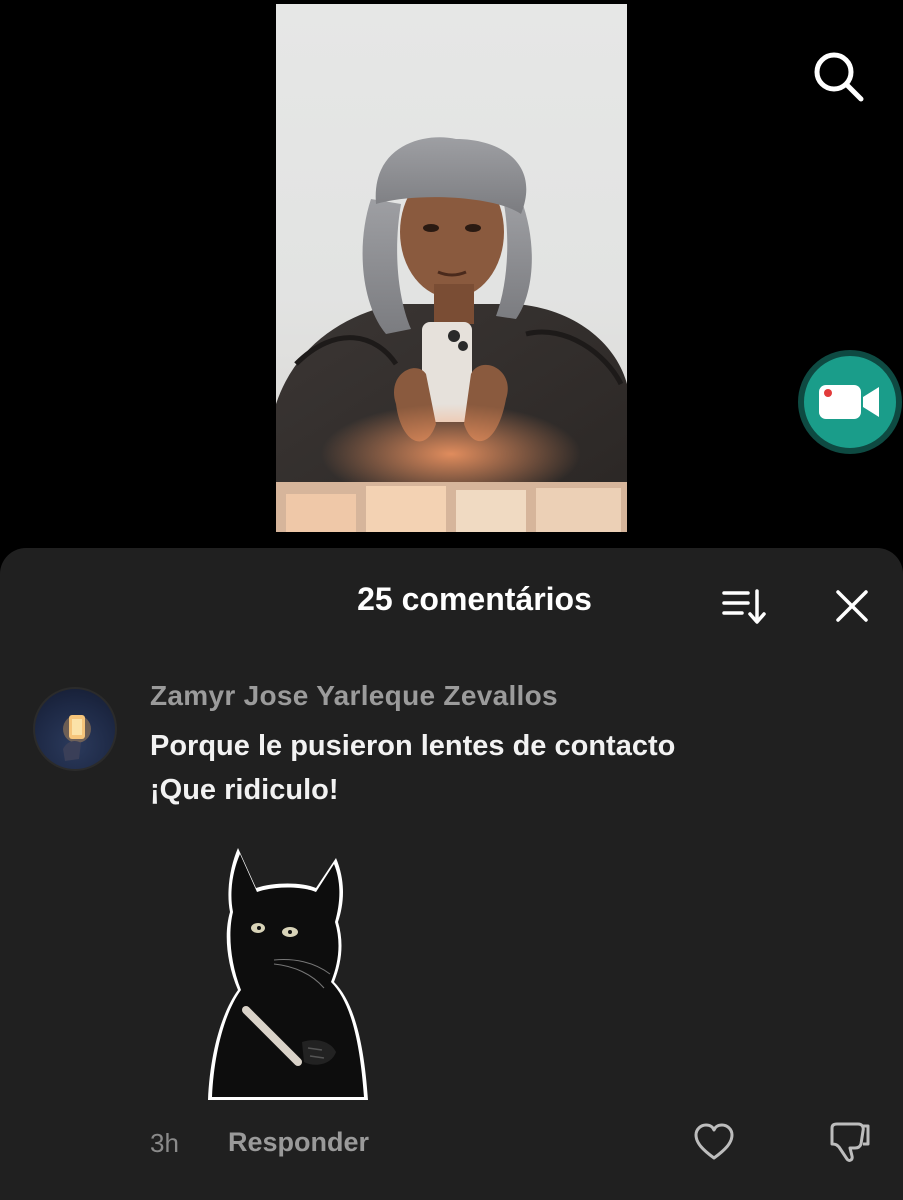 Image resolution: width=903 pixels, height=1200 pixels. I want to click on heart-icon, so click(714, 1141).